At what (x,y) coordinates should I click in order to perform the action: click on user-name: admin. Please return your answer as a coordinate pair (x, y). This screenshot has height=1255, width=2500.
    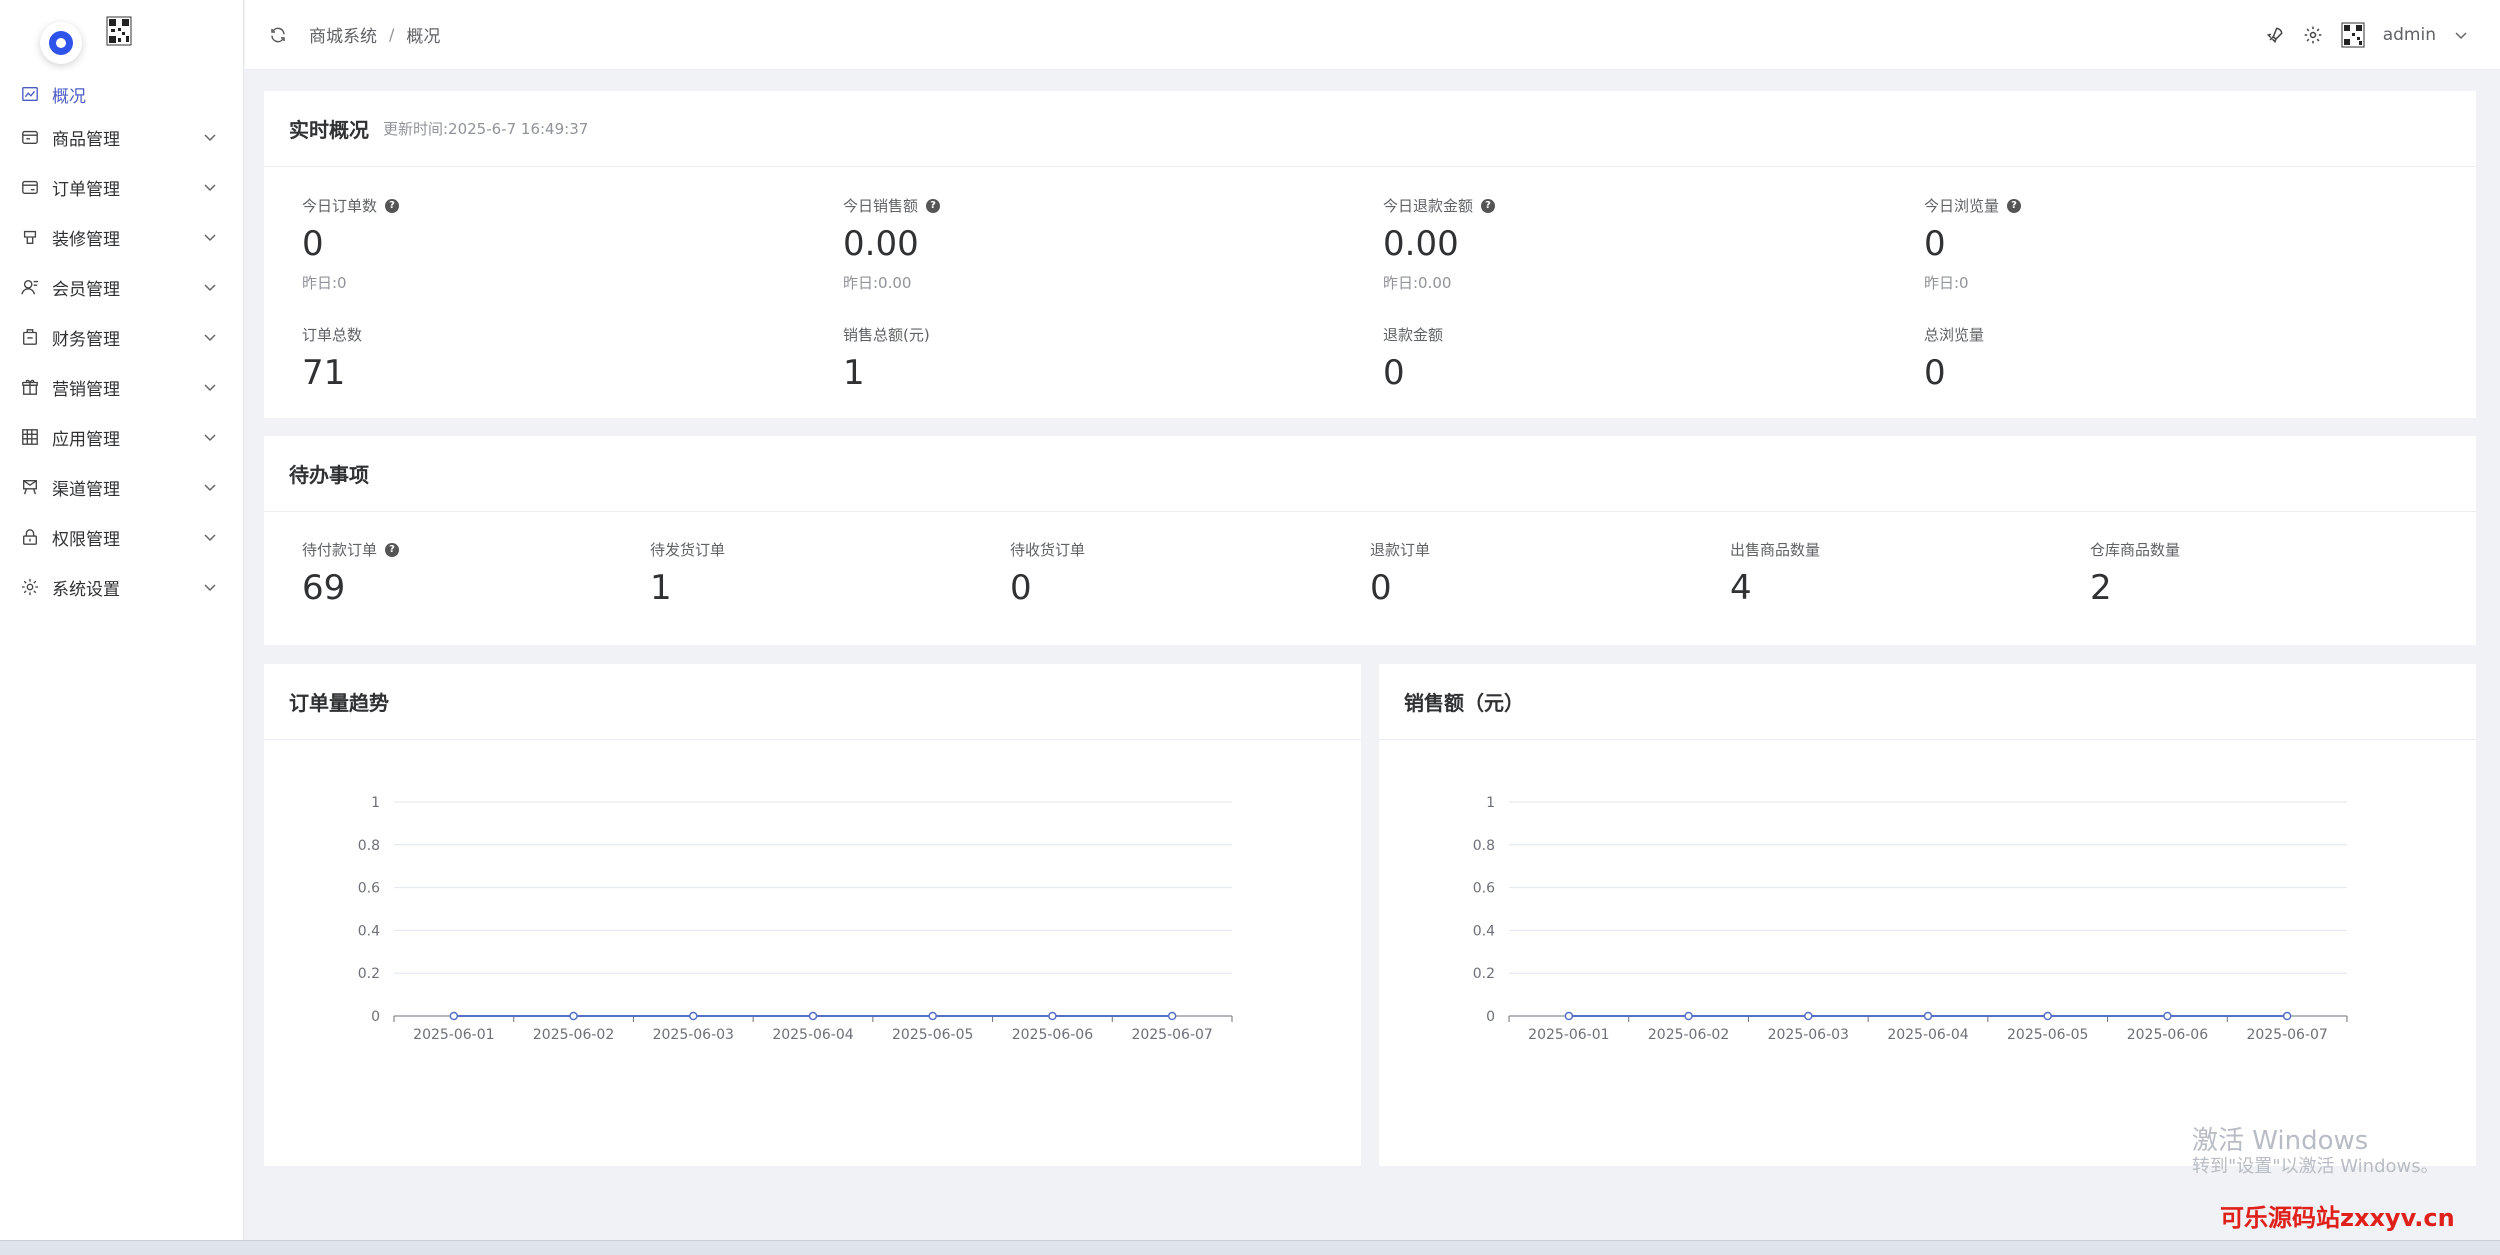
    Looking at the image, I should click on (2409, 35).